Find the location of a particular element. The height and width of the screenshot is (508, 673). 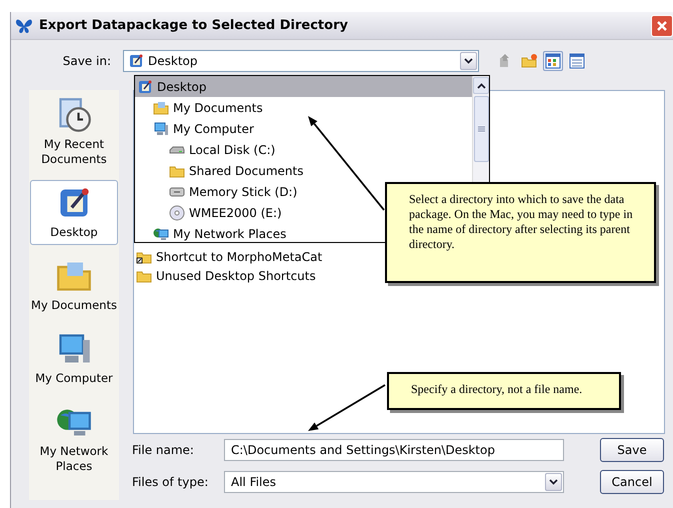

dropdown-item: Local Disk (C:) is located at coordinates (303, 149).